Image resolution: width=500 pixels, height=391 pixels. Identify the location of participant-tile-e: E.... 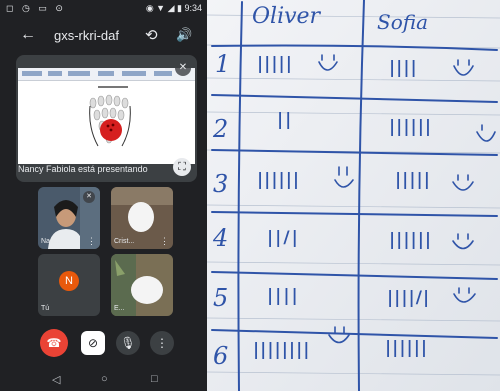
(142, 285).